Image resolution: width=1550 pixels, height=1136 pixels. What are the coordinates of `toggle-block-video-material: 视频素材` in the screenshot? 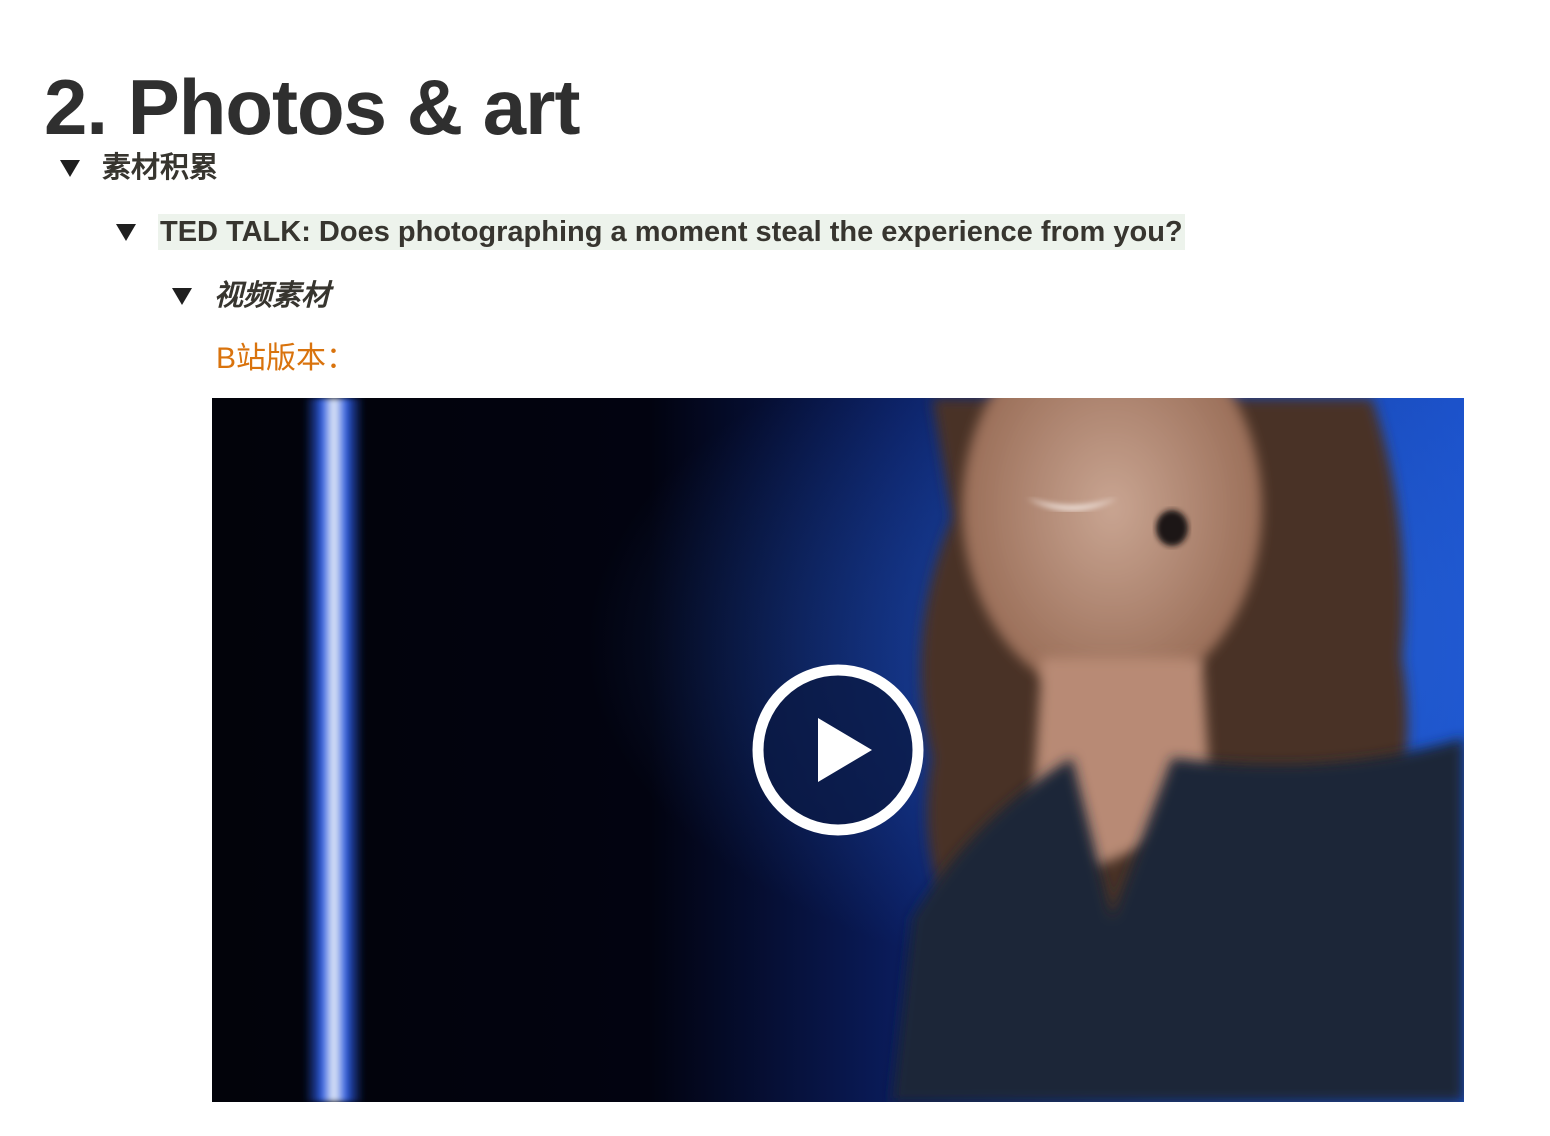 It's located at (250, 296).